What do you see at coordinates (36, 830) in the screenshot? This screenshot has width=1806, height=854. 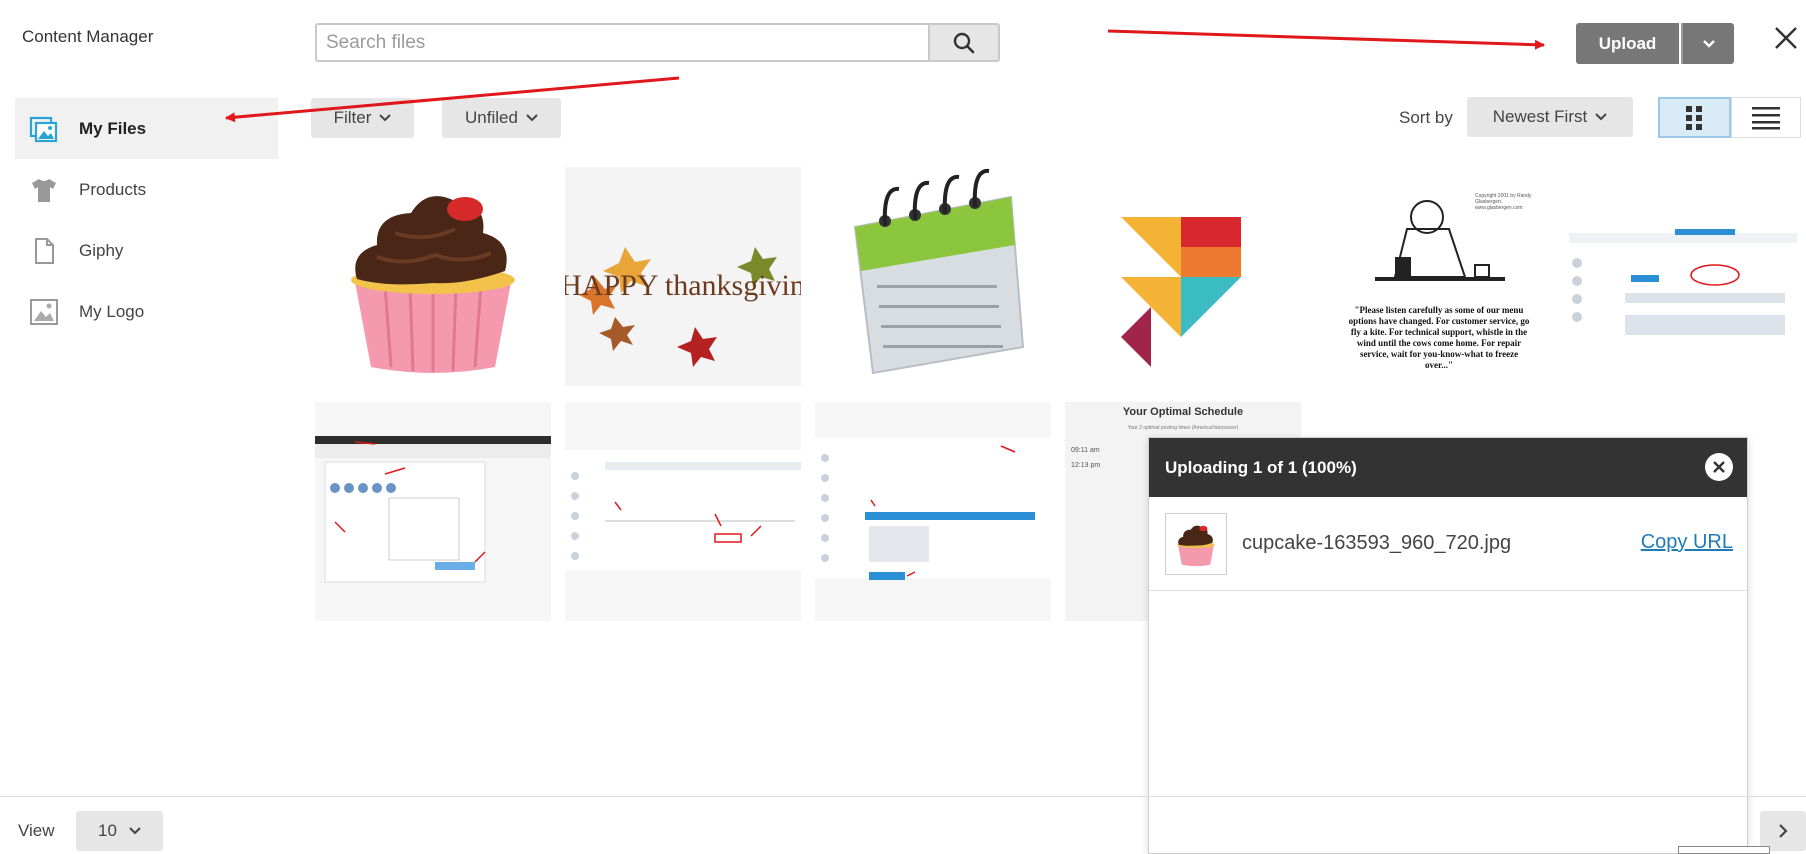 I see `view-label: View` at bounding box center [36, 830].